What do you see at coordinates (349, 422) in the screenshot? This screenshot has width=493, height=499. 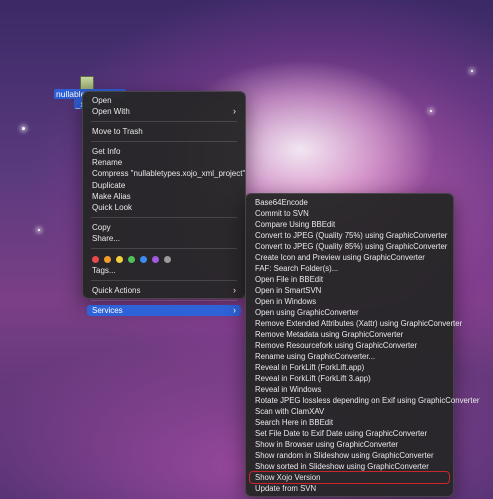 I see `services-item: Search Here in BBEdit` at bounding box center [349, 422].